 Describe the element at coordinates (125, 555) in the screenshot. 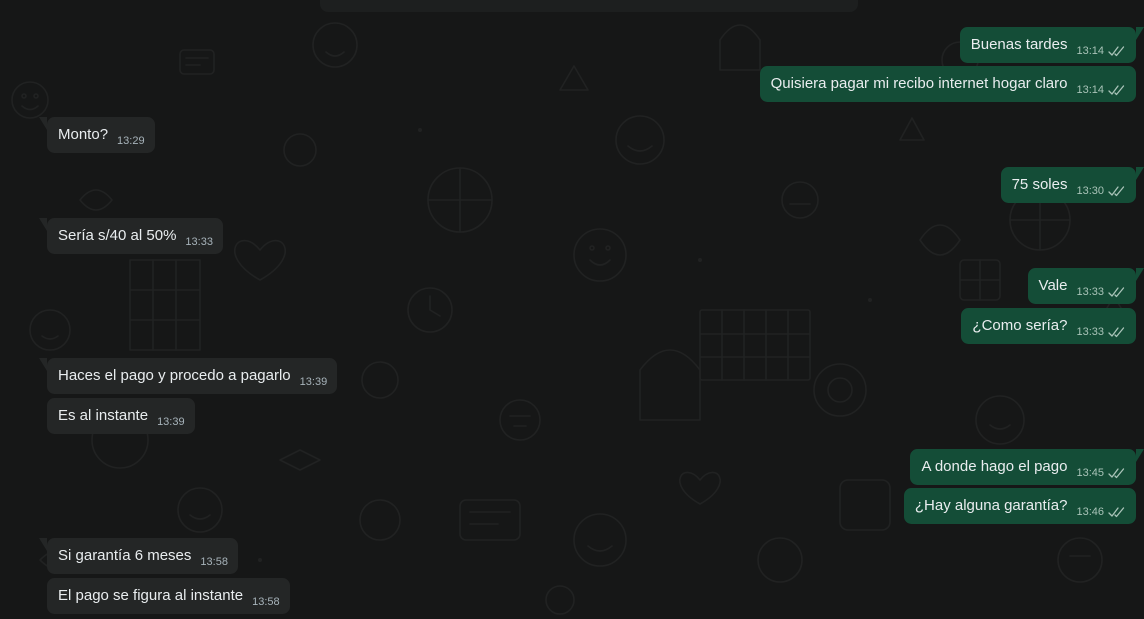

I see `message-text: Si garantía 6 meses` at that location.